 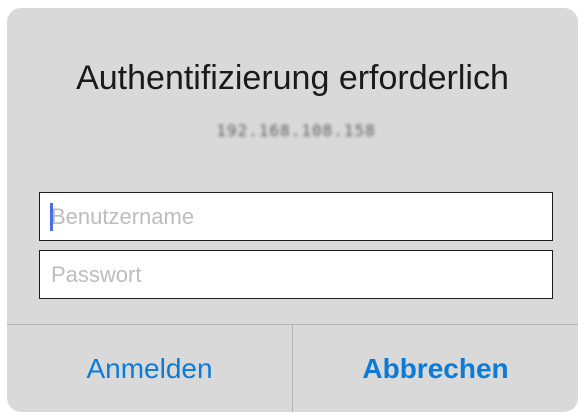 I want to click on dialog-title: Authentifizierung erforderlich, so click(x=292, y=78).